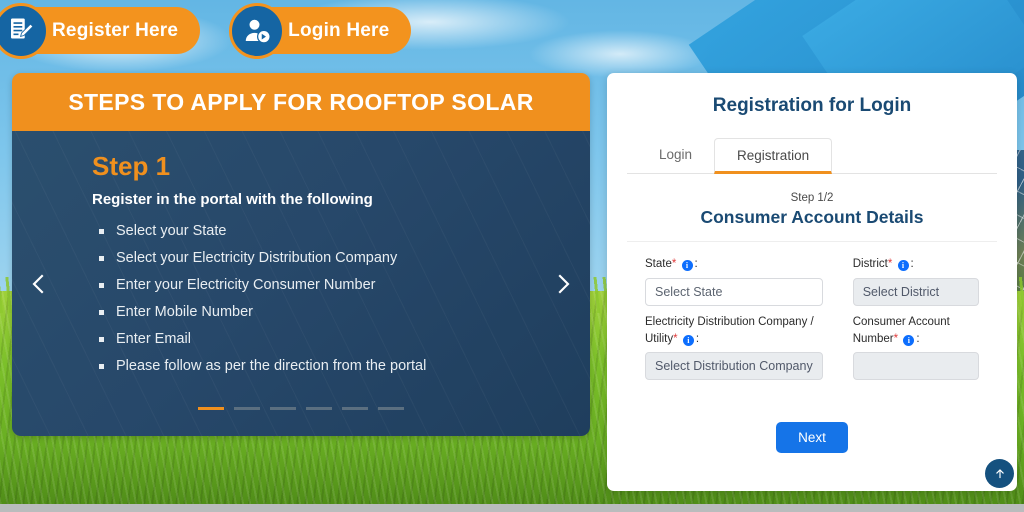 The image size is (1024, 512). I want to click on field-consumer-account-number: Consumer Account Number* i:, so click(915, 347).